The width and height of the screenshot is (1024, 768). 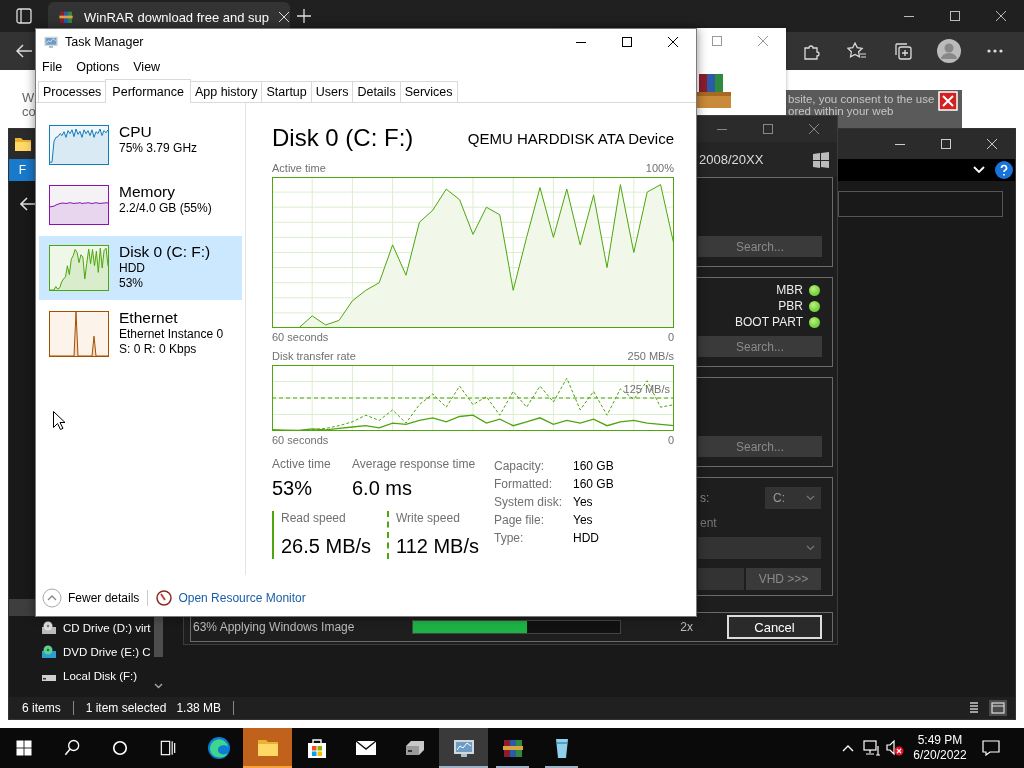 I want to click on avatar-icon, so click(x=949, y=51).